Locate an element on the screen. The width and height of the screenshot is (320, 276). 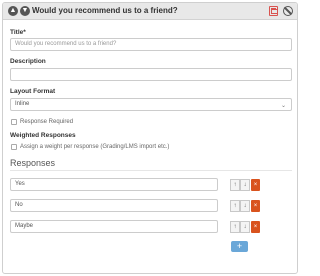
response-input: Maybe is located at coordinates (114, 226).